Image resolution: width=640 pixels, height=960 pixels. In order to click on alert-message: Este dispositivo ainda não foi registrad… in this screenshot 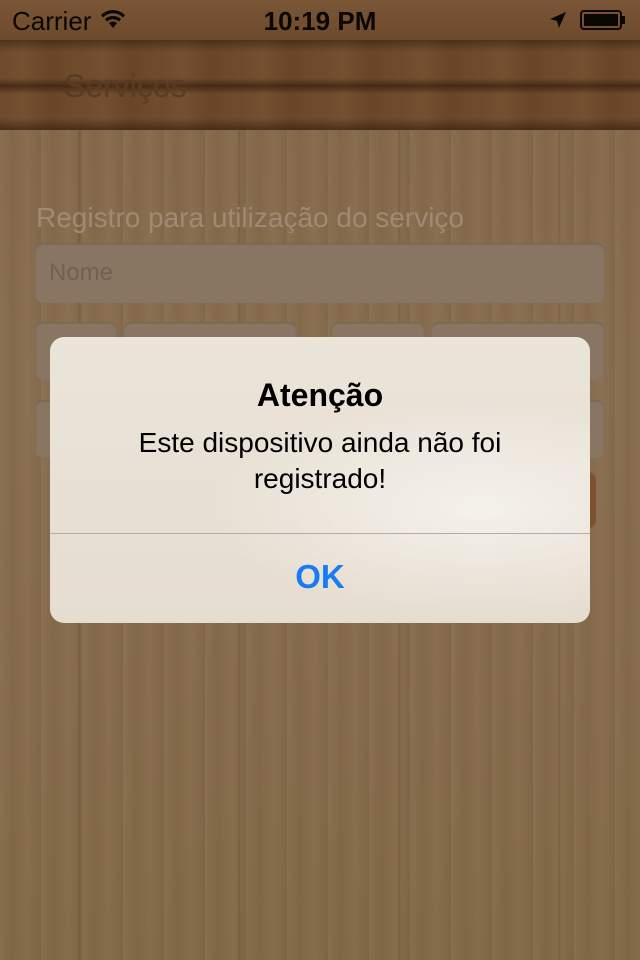, I will do `click(320, 460)`.